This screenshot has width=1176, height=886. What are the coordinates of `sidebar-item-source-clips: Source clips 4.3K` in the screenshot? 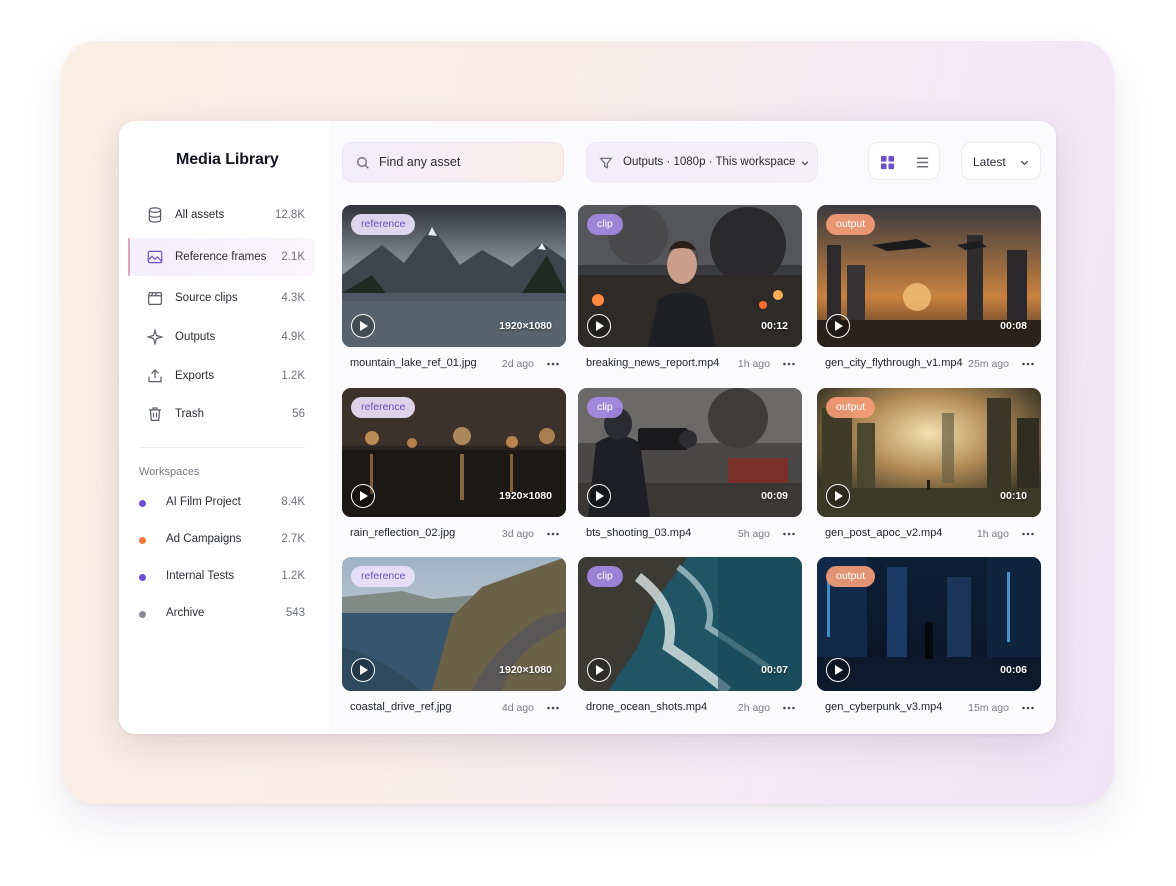 It's located at (222, 298).